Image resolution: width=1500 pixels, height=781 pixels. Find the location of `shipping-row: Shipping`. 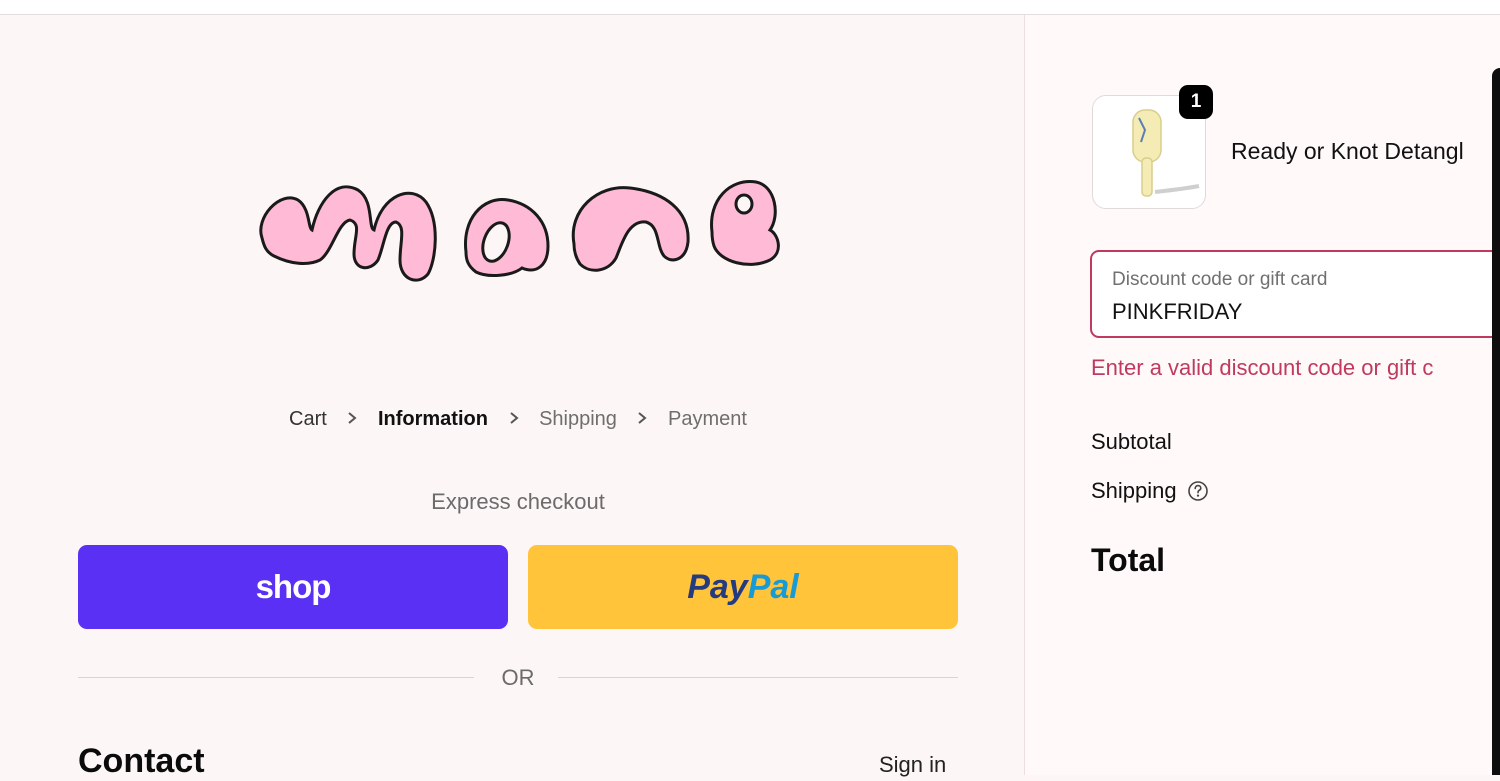

shipping-row: Shipping is located at coordinates (1150, 491).